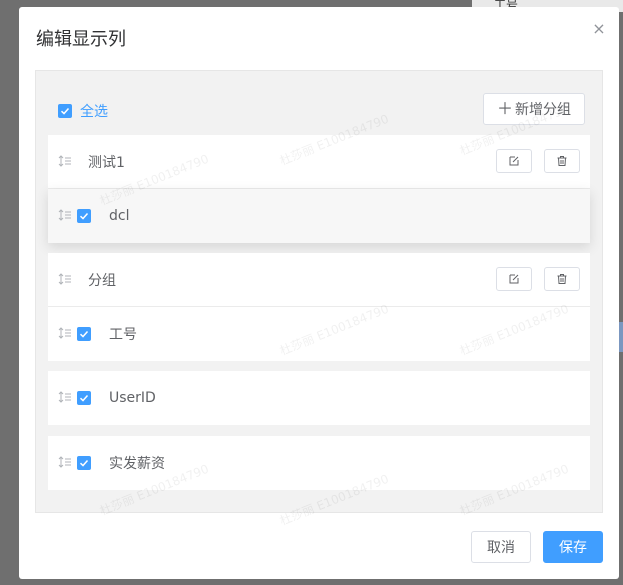 The width and height of the screenshot is (623, 585). What do you see at coordinates (501, 547) in the screenshot?
I see `cancel-button: 取消` at bounding box center [501, 547].